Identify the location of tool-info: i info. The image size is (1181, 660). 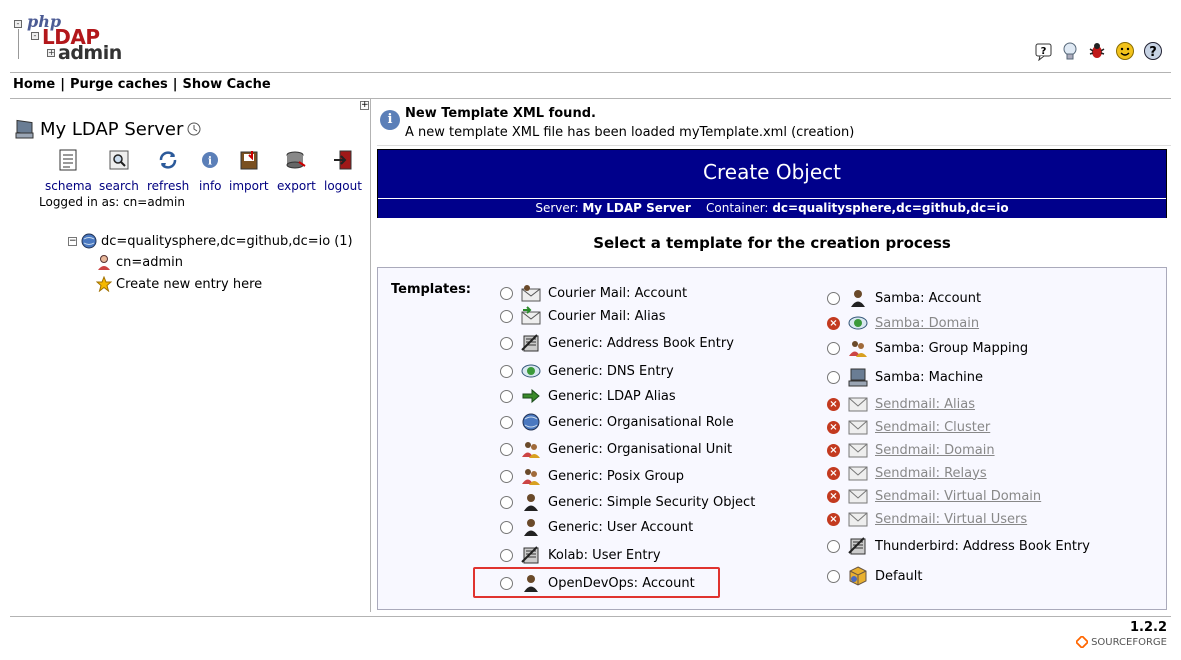
(210, 170).